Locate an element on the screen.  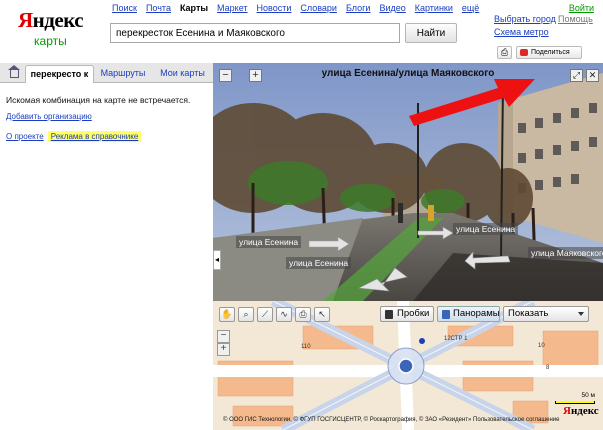
nav-link-7: Видео is located at coordinates (392, 8).